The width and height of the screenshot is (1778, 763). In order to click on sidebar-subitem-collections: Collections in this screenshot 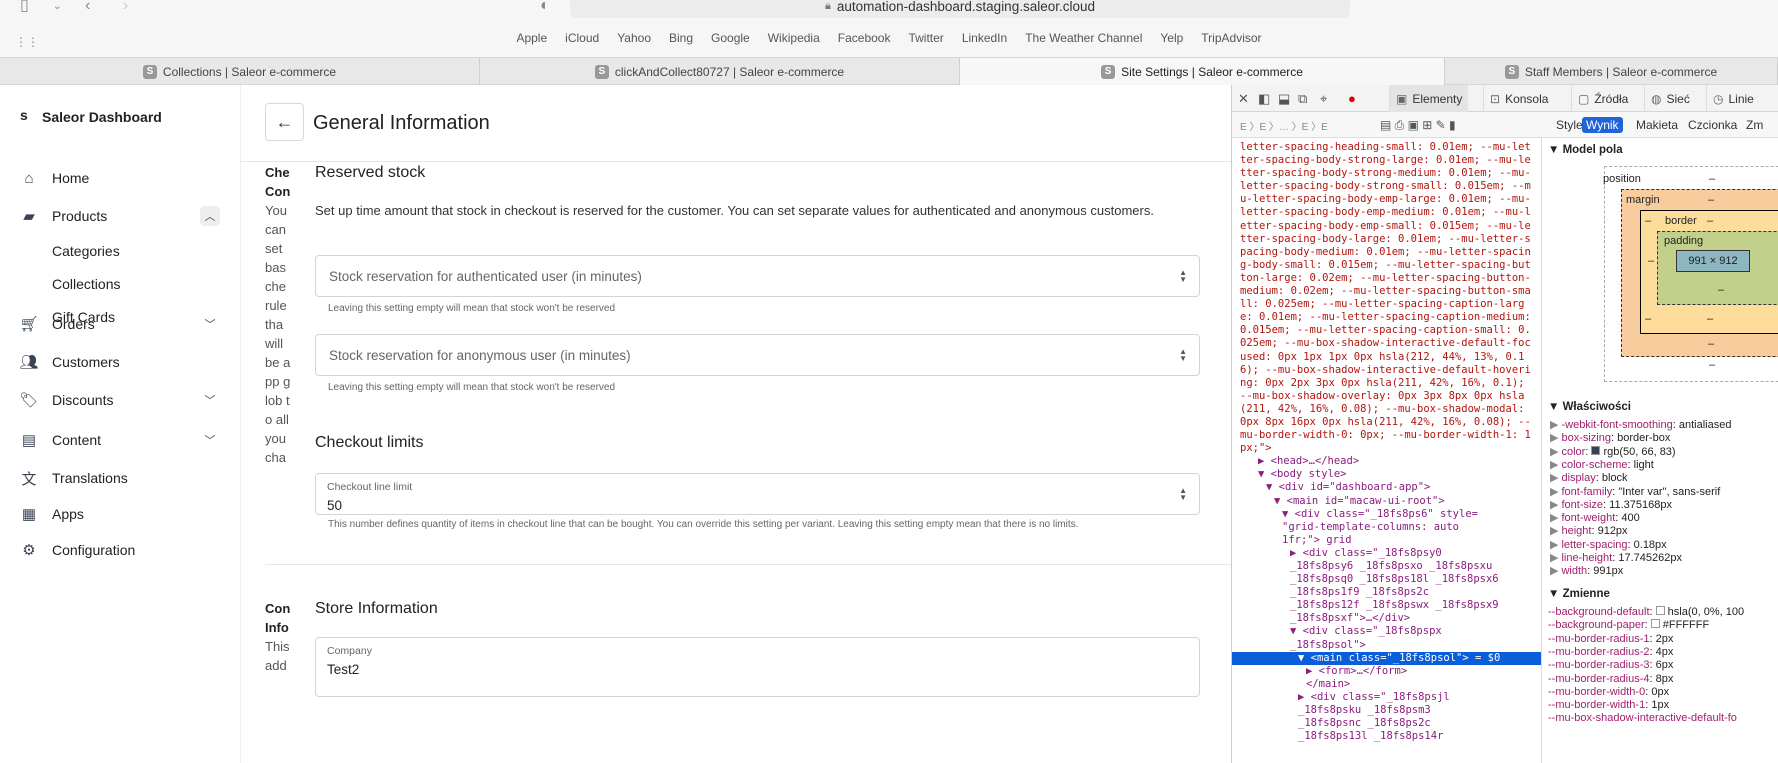, I will do `click(86, 284)`.